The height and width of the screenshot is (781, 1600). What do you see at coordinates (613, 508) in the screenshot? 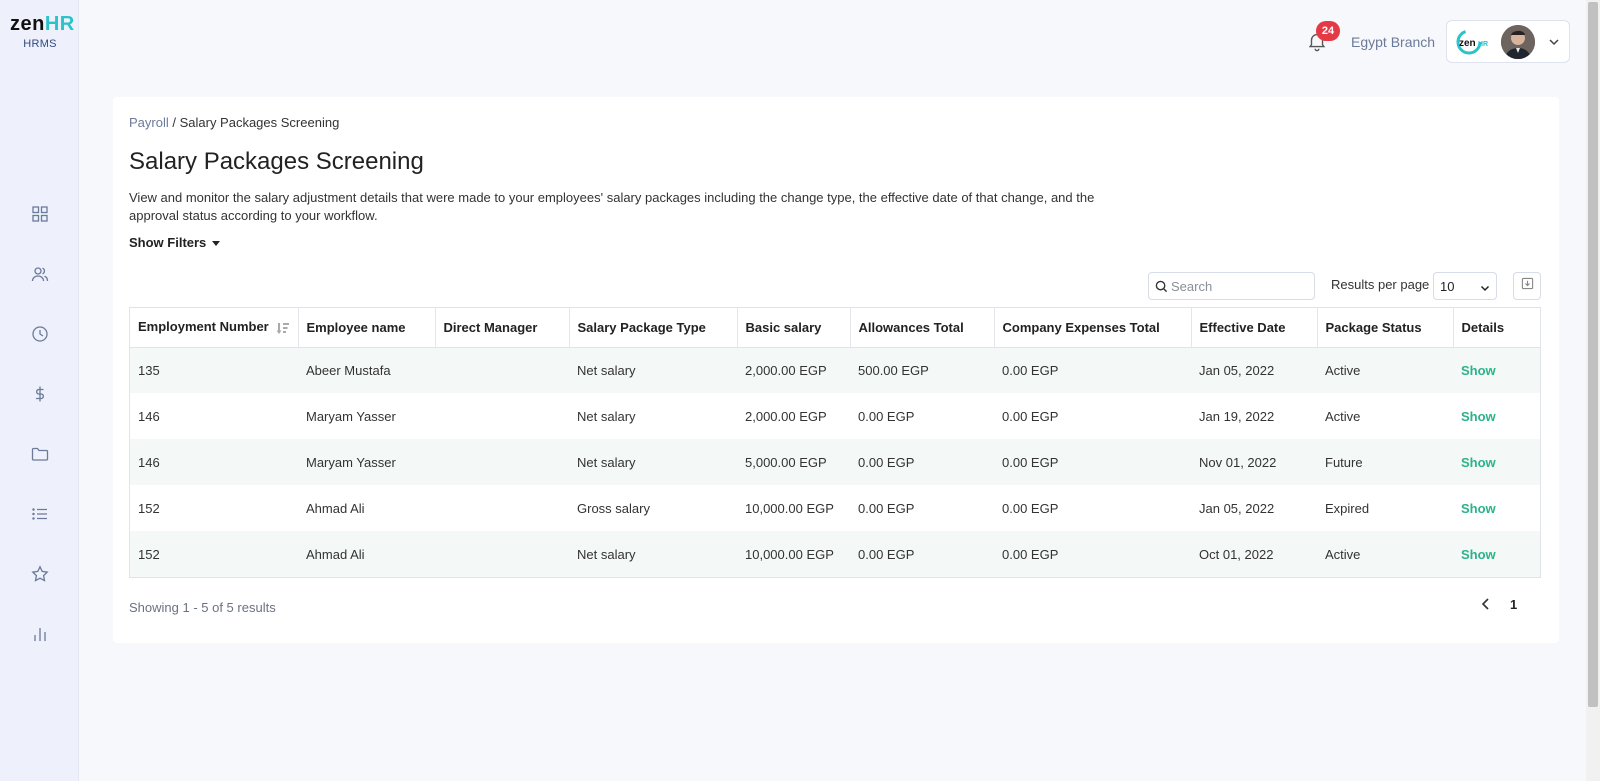
I see `cell-package-type: Gross salary` at bounding box center [613, 508].